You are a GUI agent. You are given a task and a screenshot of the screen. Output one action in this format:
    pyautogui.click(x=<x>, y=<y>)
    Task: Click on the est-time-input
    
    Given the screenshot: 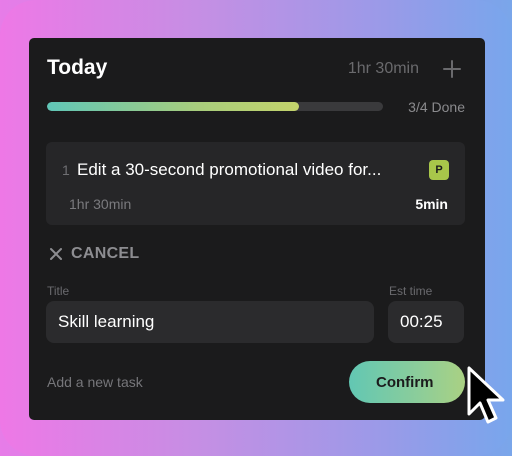 What is the action you would take?
    pyautogui.click(x=426, y=322)
    